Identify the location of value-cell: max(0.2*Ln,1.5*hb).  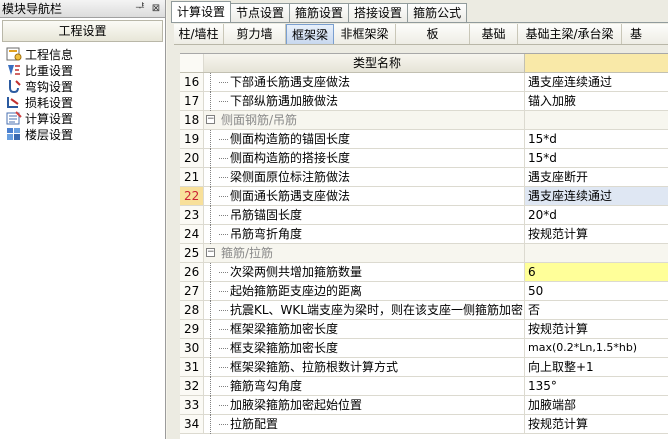
(596, 348).